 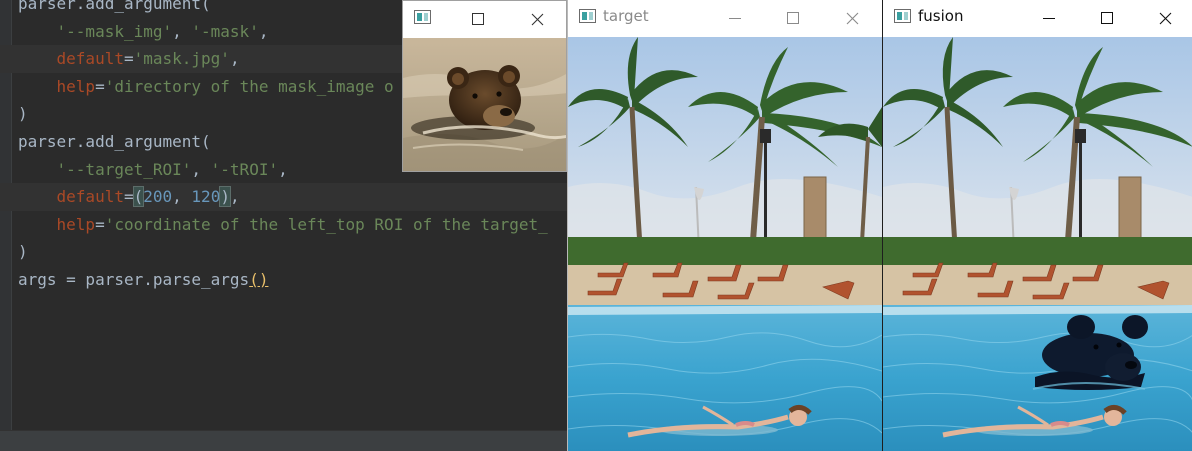 I want to click on mask-image, so click(x=484, y=104).